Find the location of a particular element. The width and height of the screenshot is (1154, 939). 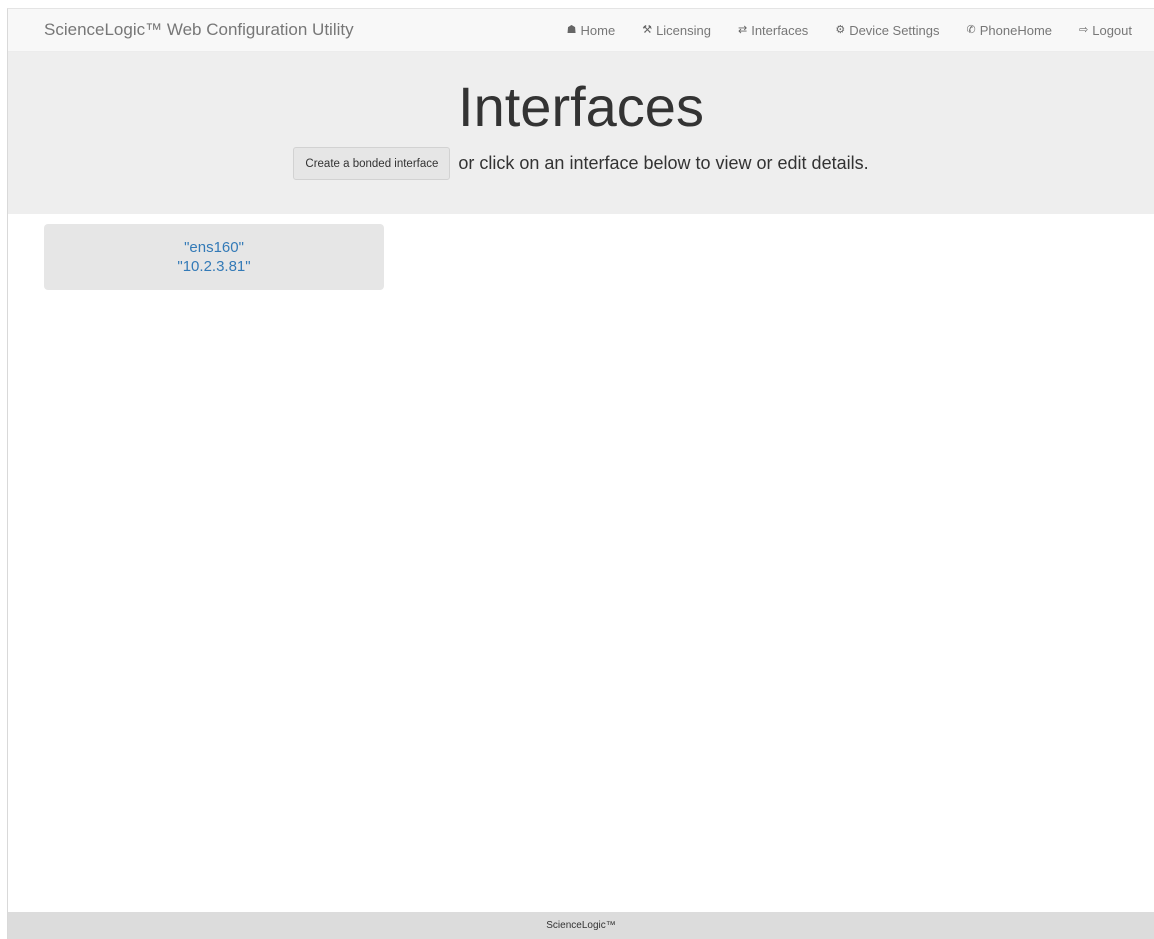

nav-interfaces-label: Interfaces is located at coordinates (780, 30).